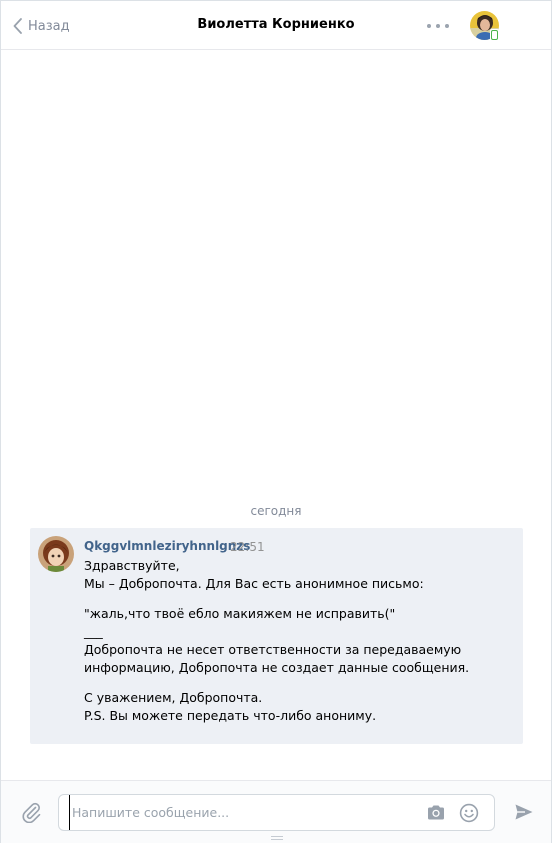  I want to click on camera-icon, so click(436, 815).